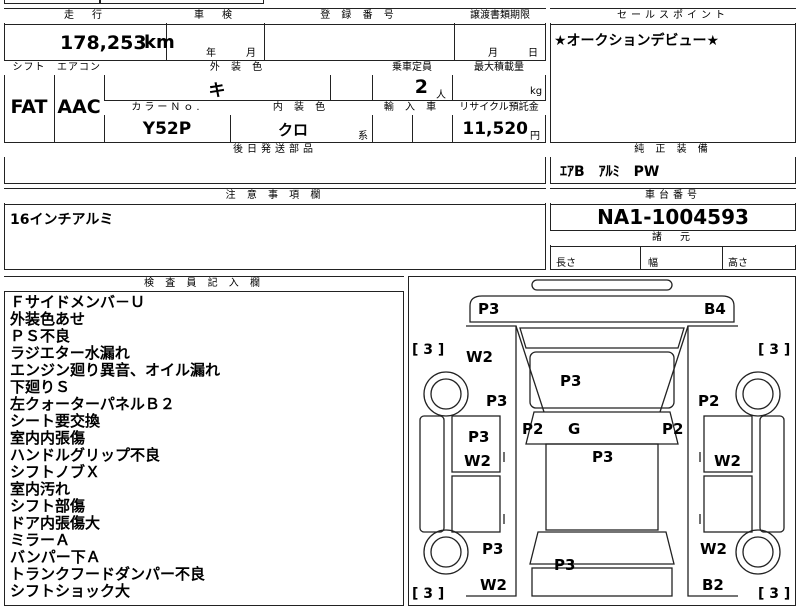  What do you see at coordinates (40, 336) in the screenshot?
I see `inspector-line: ＰＳ不良` at bounding box center [40, 336].